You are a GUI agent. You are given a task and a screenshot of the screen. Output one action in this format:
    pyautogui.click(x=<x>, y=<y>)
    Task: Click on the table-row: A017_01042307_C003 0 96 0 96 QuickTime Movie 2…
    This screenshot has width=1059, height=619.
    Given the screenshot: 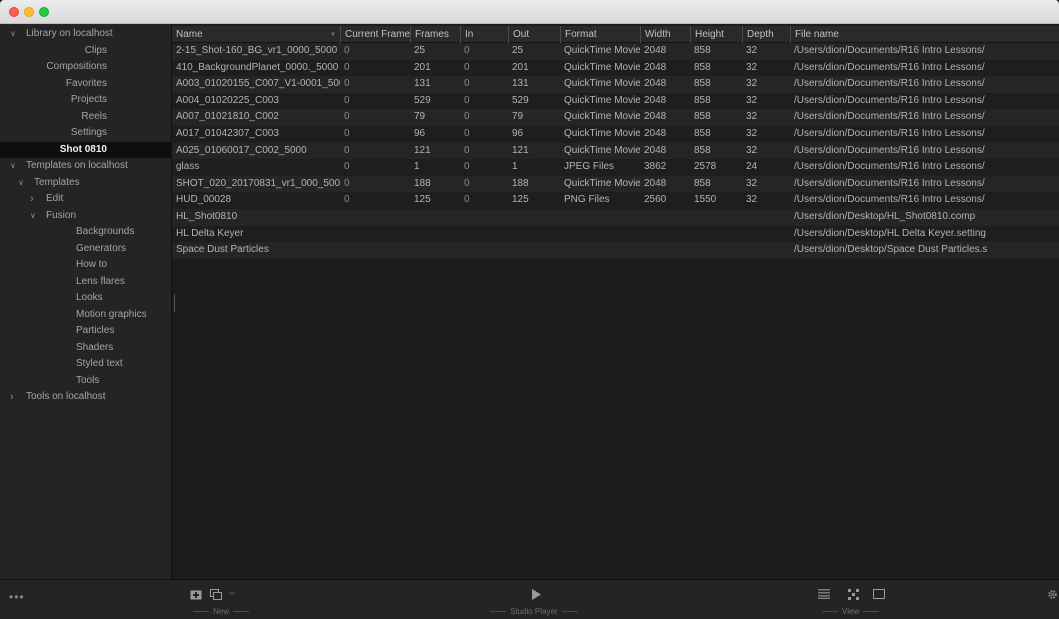 What is the action you would take?
    pyautogui.click(x=615, y=134)
    